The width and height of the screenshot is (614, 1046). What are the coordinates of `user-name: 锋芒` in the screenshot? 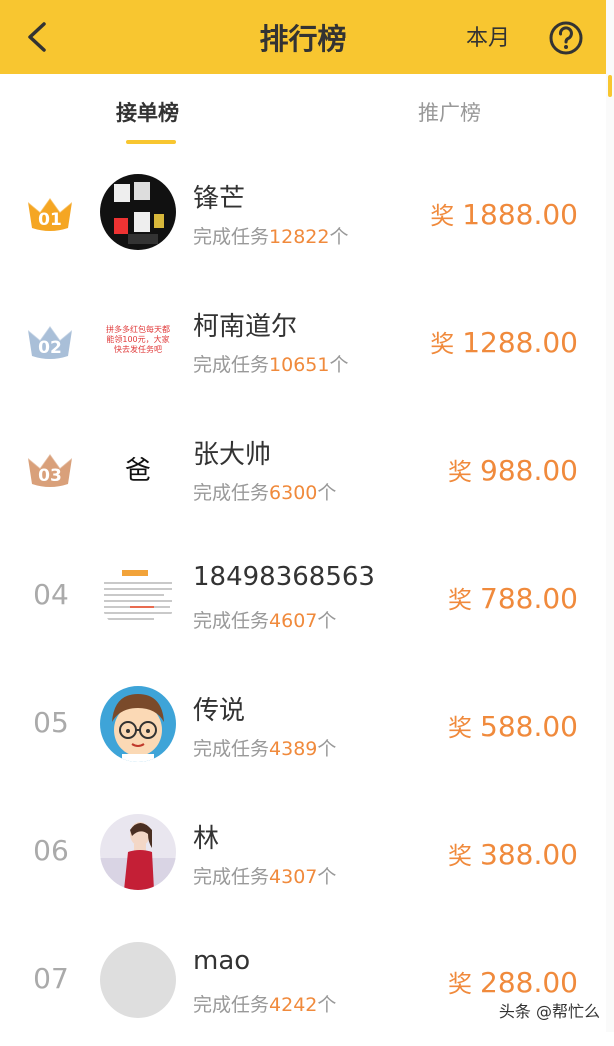 It's located at (219, 199).